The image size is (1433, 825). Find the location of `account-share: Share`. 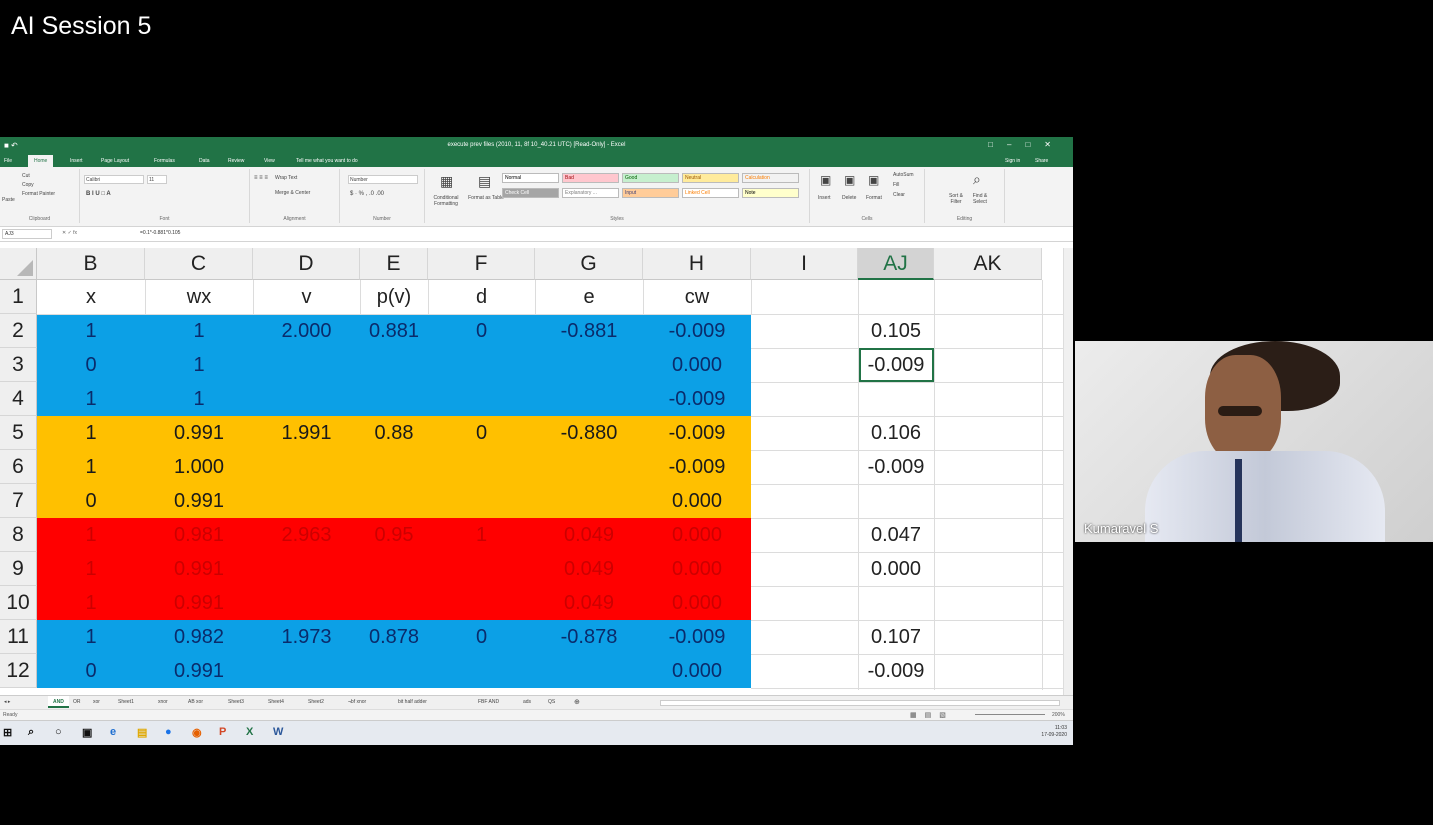

account-share: Share is located at coordinates (1041, 161).